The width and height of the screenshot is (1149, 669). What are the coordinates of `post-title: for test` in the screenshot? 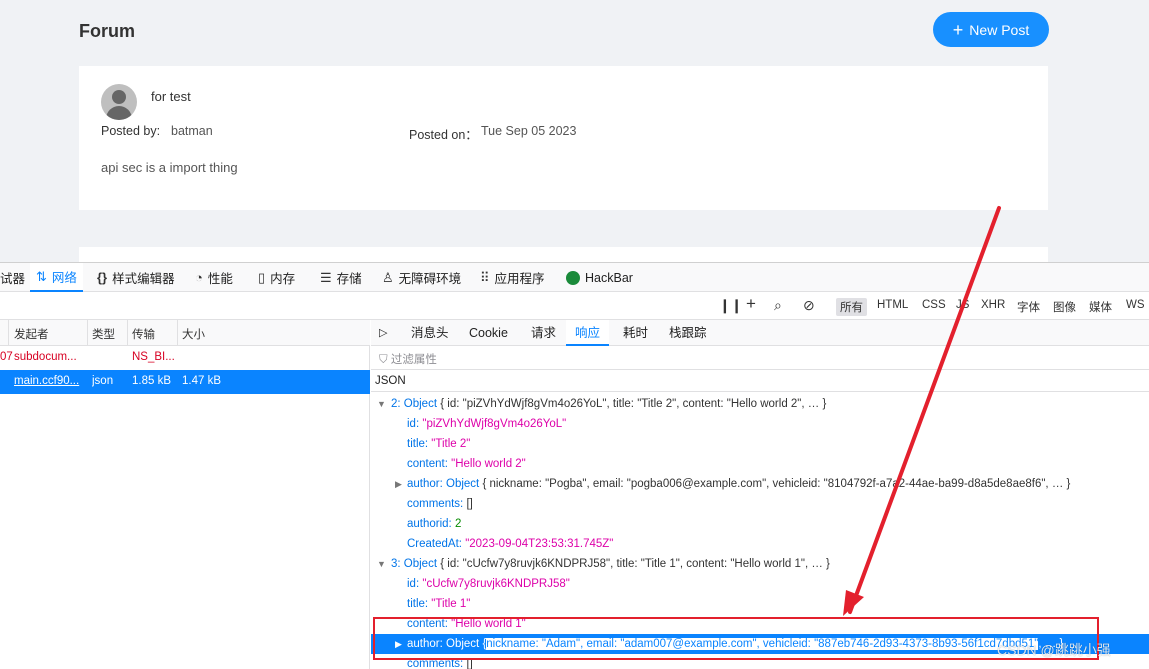 It's located at (171, 96).